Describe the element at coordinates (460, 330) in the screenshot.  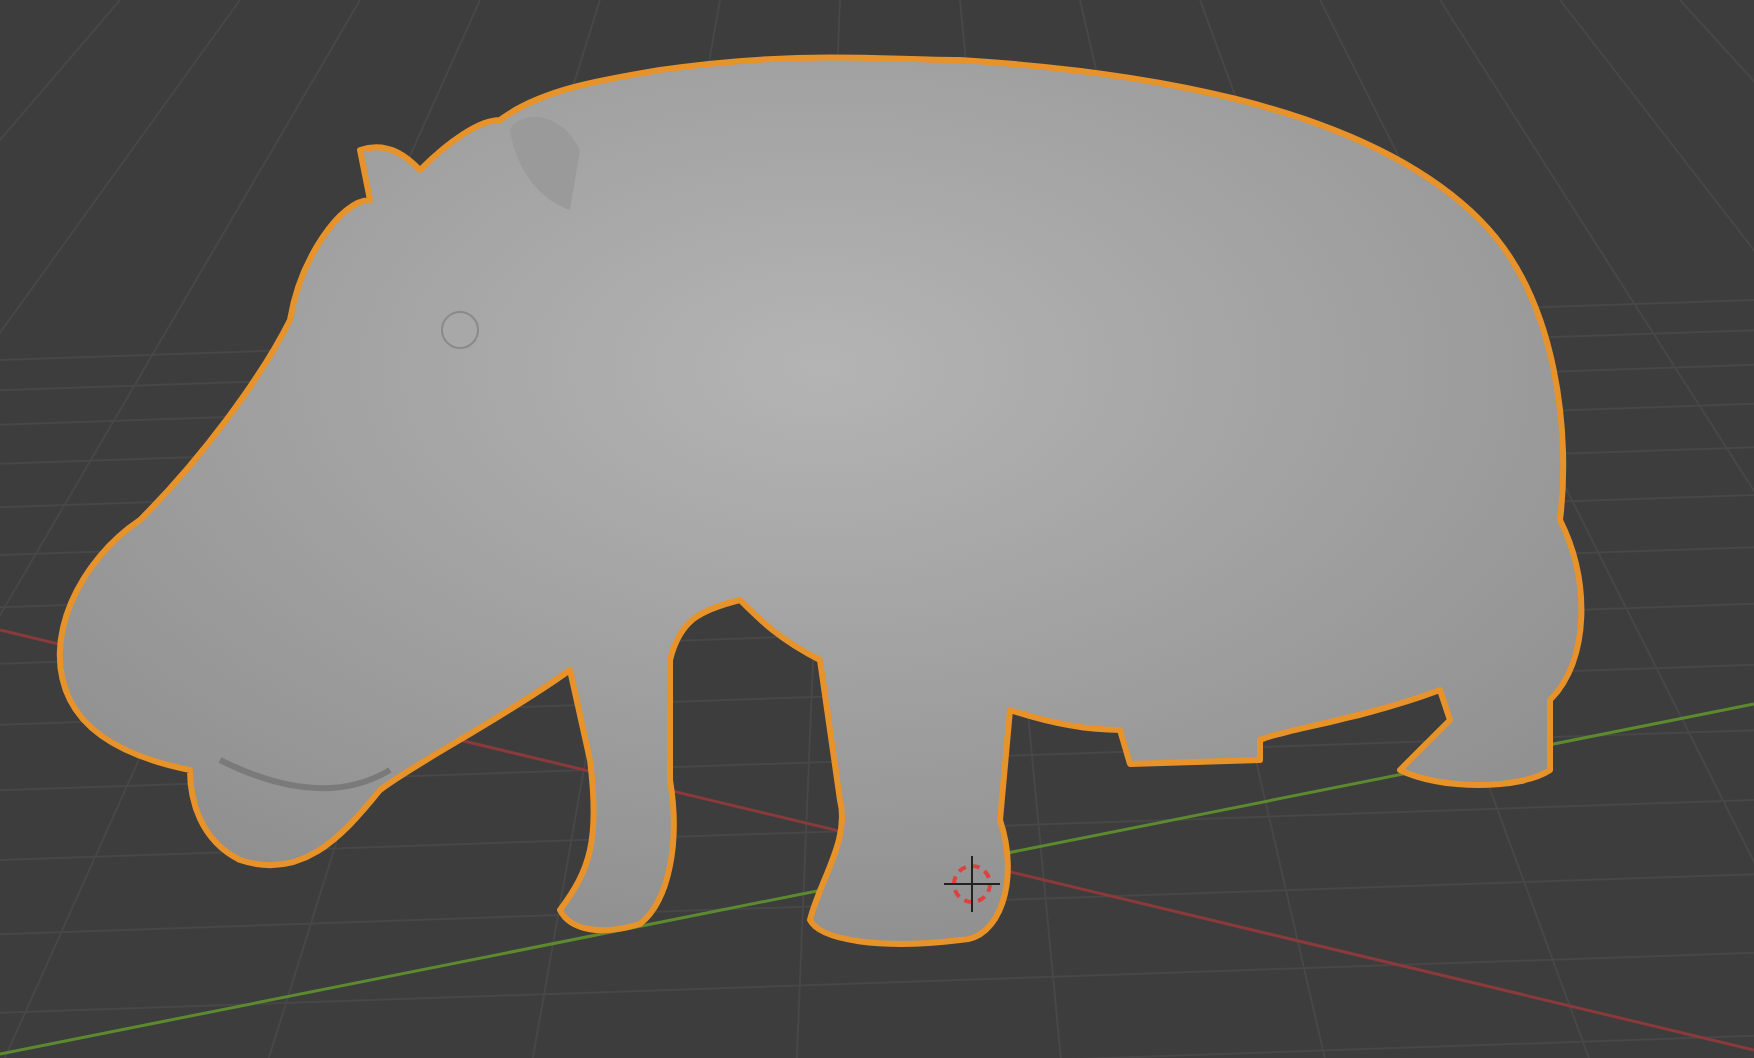
I see `hippo-eye` at that location.